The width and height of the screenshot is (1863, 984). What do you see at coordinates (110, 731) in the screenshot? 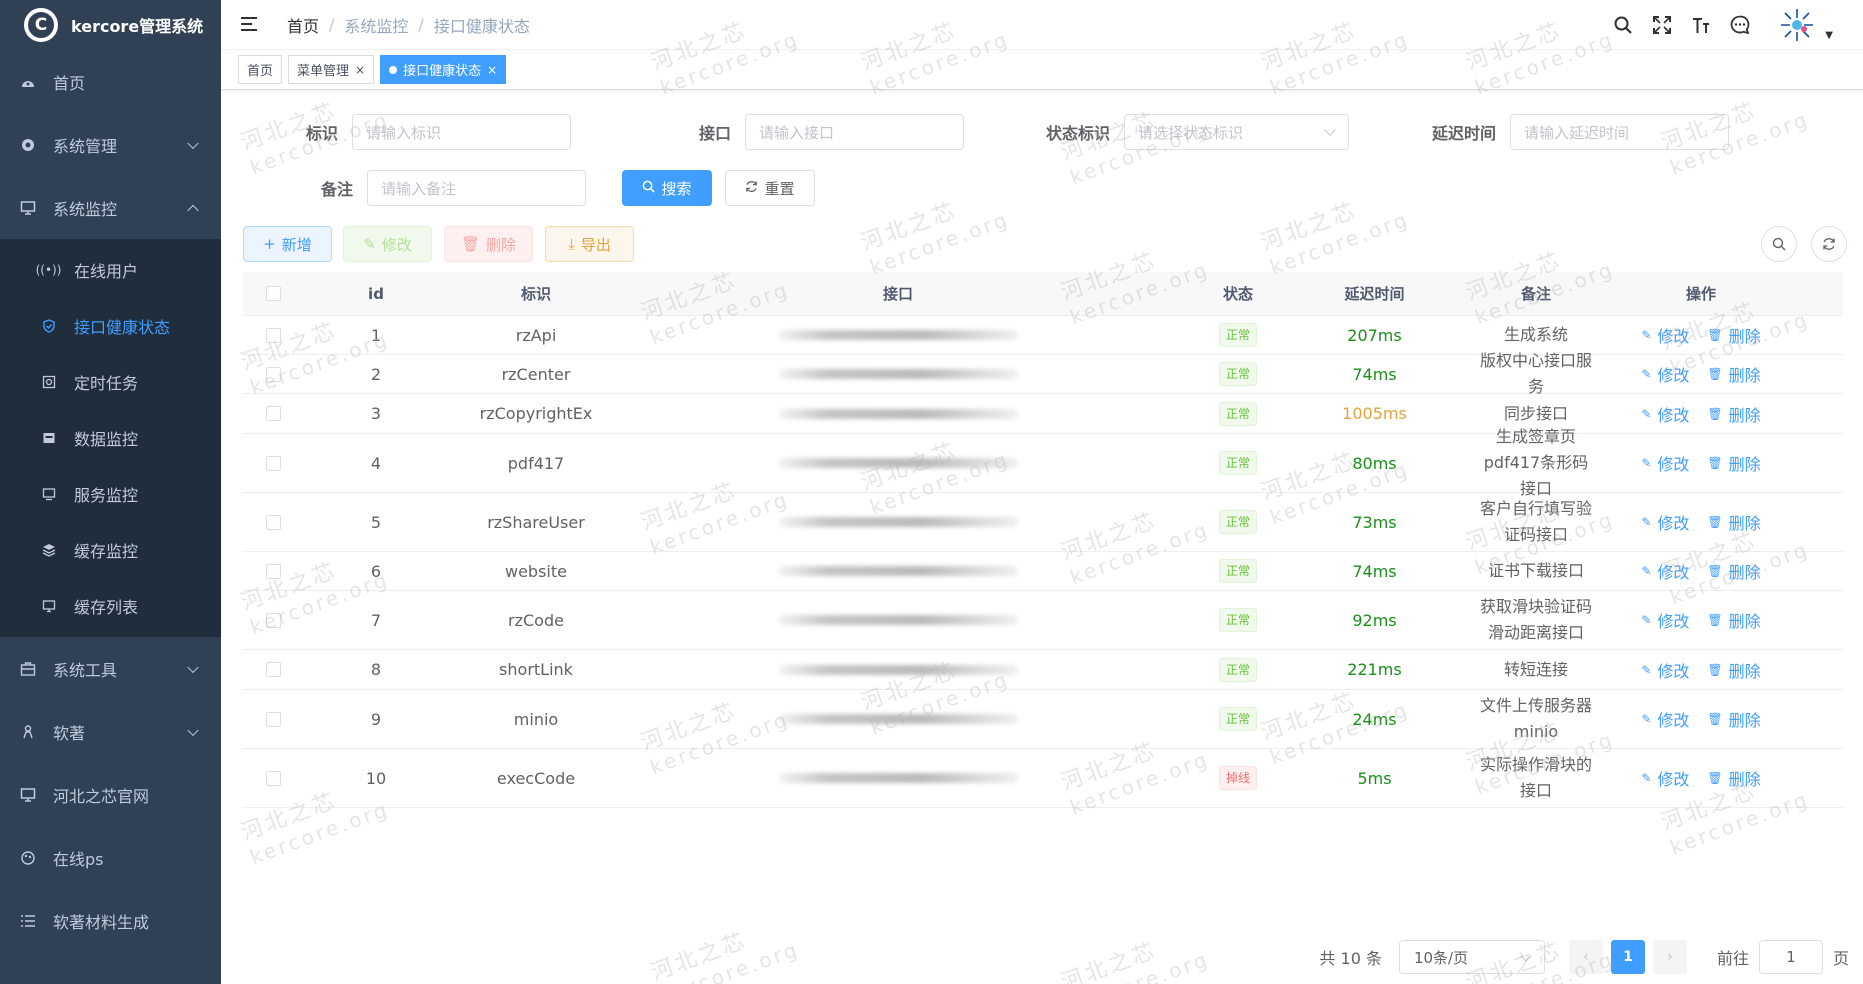
I see `sidebar-item-copyright: 软著` at bounding box center [110, 731].